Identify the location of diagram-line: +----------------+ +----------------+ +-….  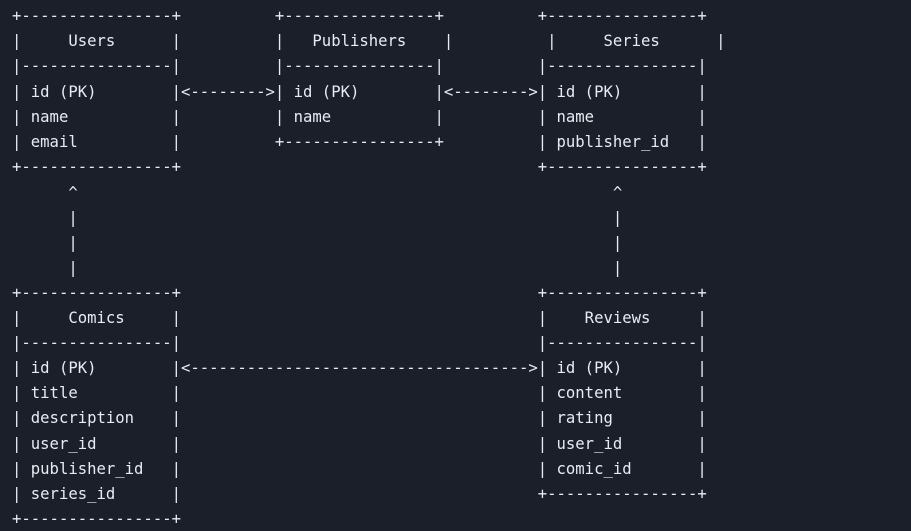
(359, 16).